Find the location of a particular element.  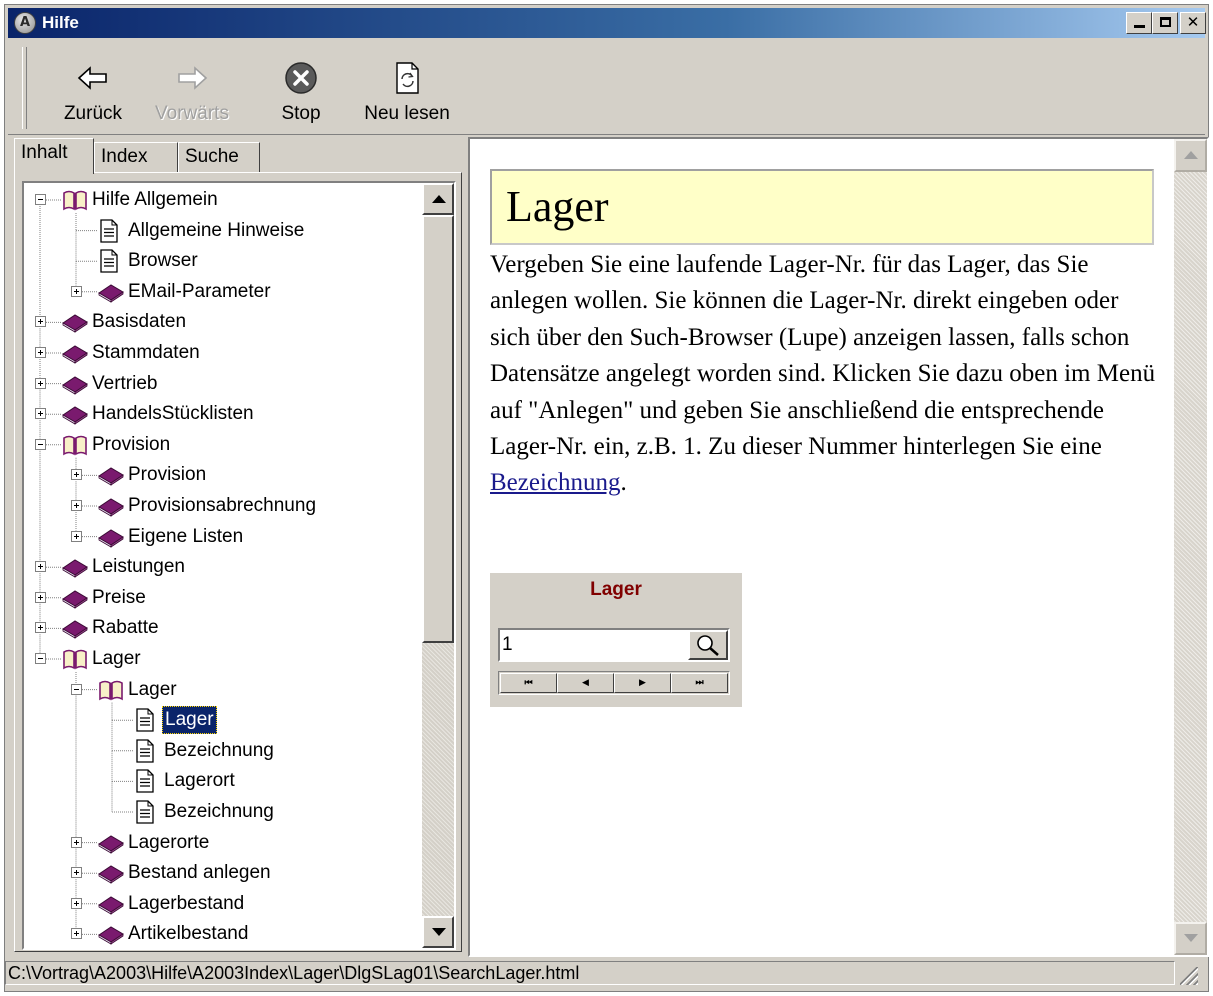

minimize-button is located at coordinates (1139, 23).